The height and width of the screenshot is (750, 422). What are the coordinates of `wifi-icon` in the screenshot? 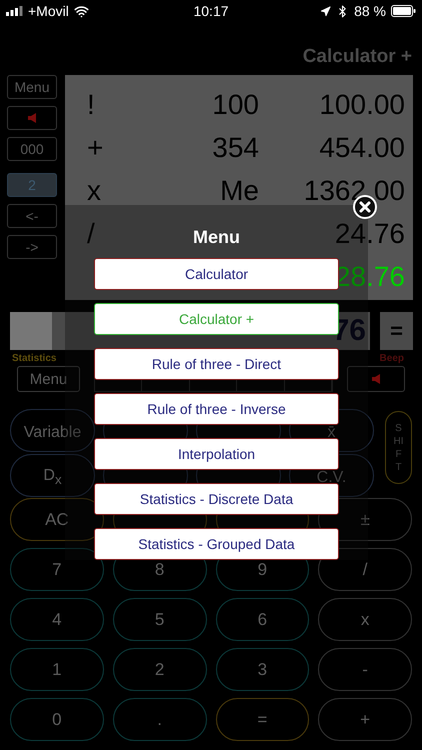 It's located at (81, 11).